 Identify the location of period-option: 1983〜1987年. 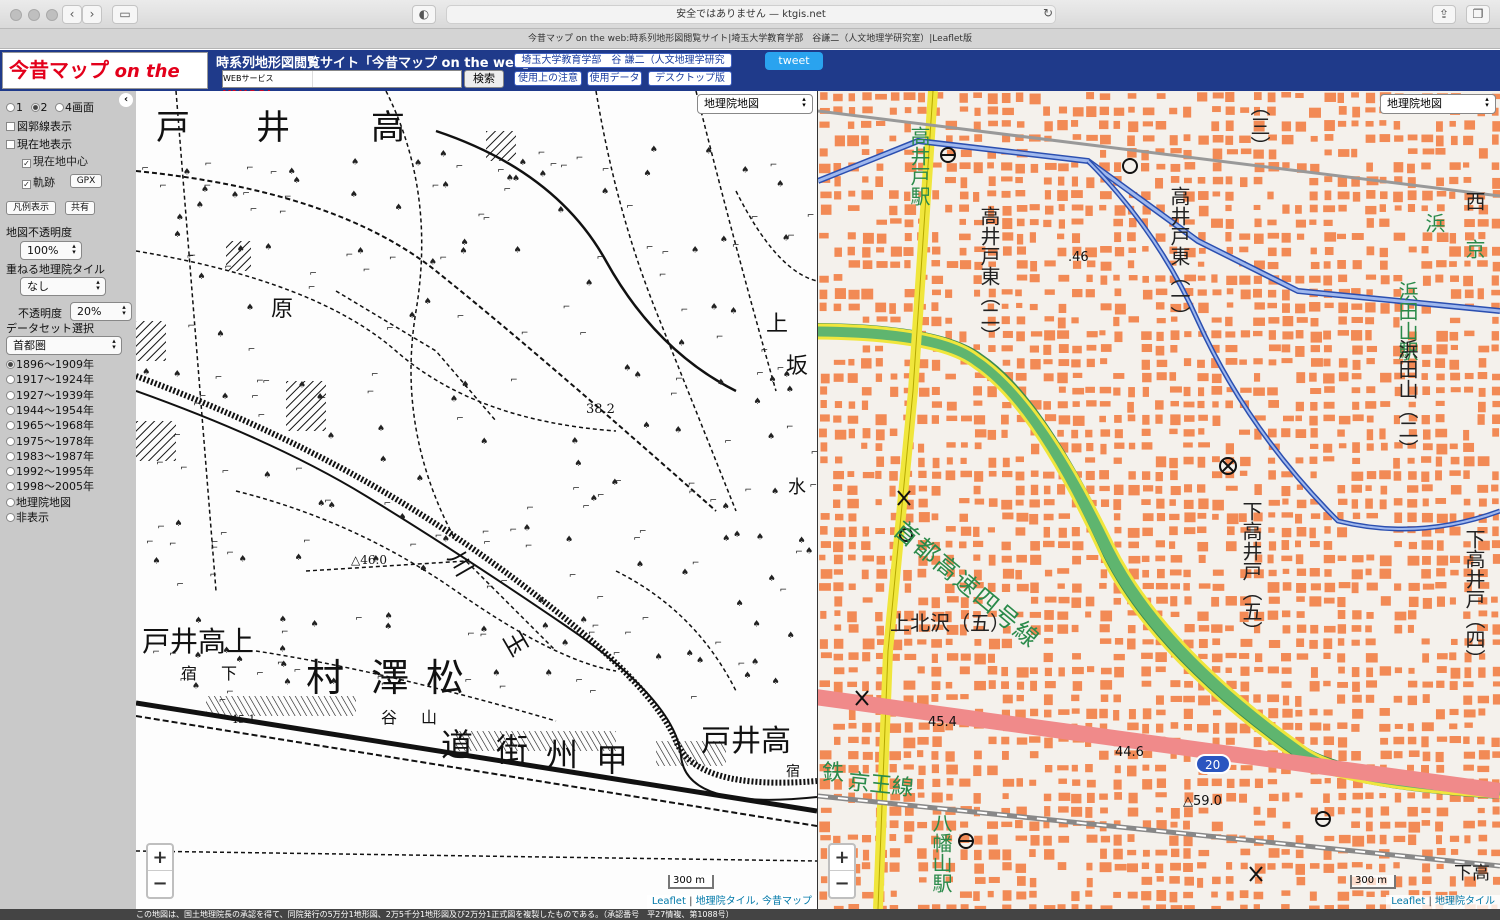
(50, 456).